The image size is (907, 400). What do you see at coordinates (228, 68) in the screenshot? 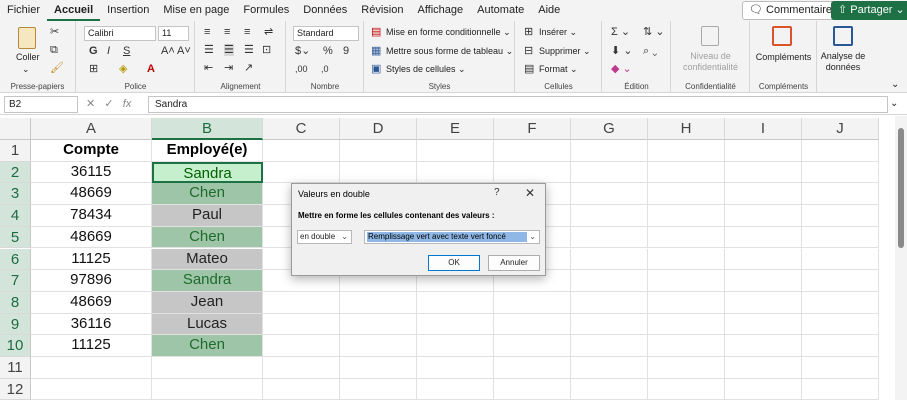
I see `increase-indent-icon: ⇥` at bounding box center [228, 68].